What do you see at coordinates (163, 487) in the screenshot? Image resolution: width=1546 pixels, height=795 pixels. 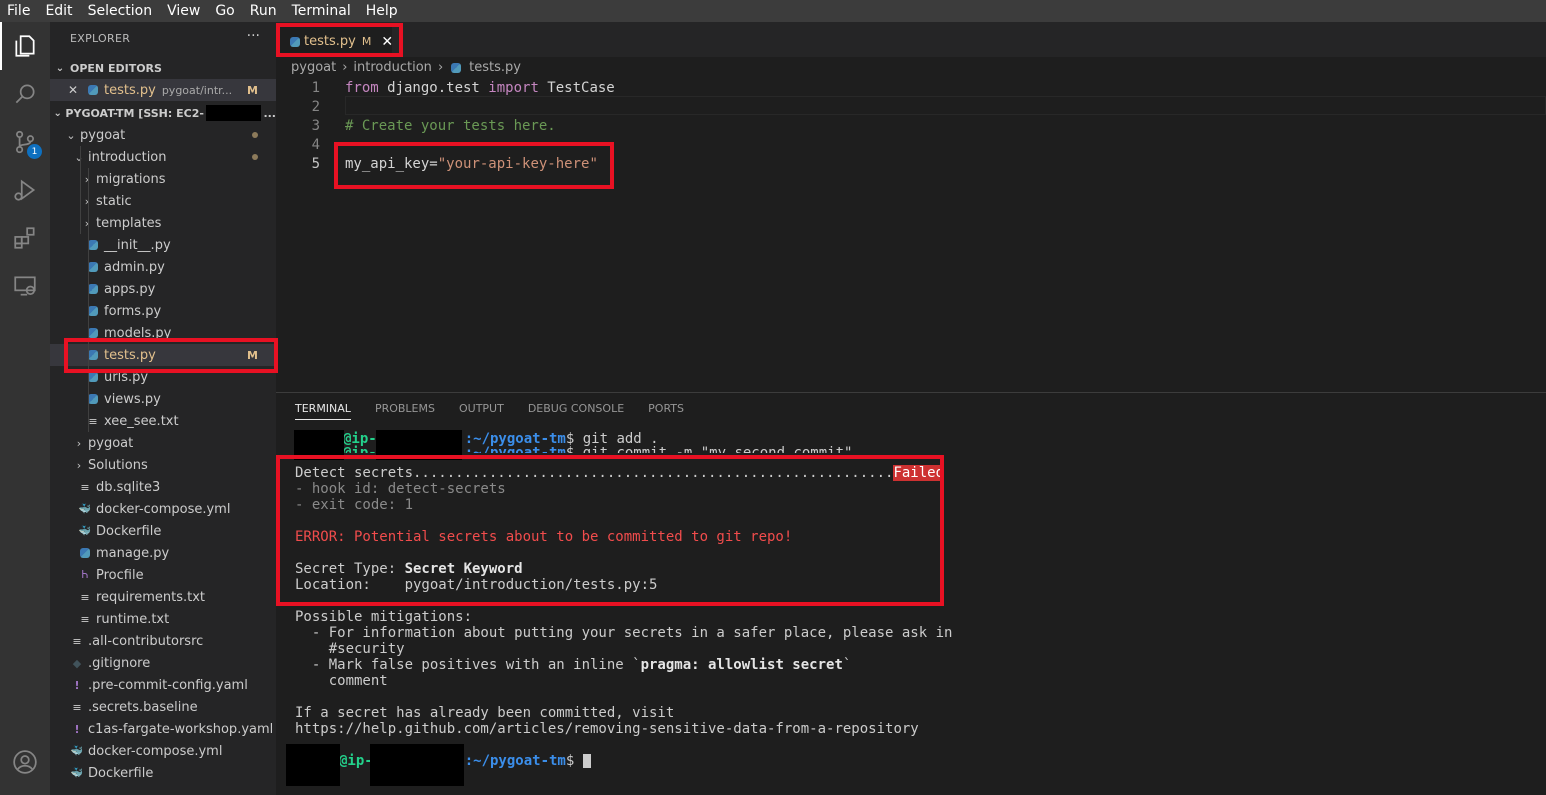 I see `tree-file: ≡ db.sqlite3` at bounding box center [163, 487].